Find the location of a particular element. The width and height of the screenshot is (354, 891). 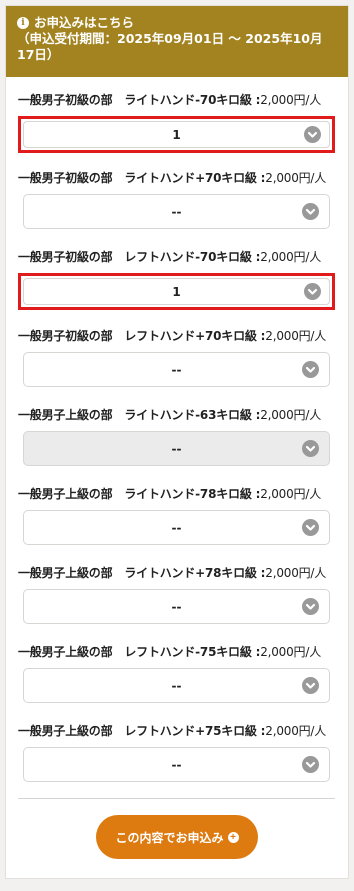

category-name: レフトハンド-75キロ級 is located at coordinates (188, 652).